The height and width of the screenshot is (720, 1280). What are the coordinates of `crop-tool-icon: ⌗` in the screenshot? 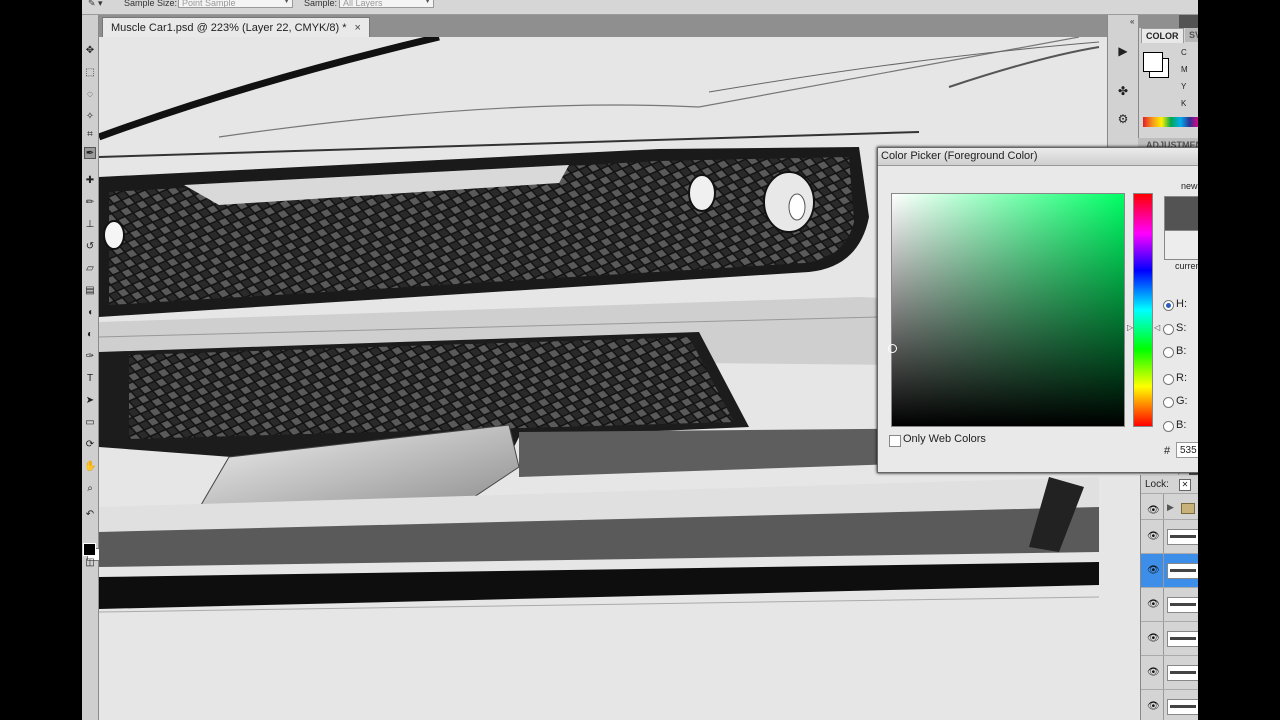 It's located at (90, 135).